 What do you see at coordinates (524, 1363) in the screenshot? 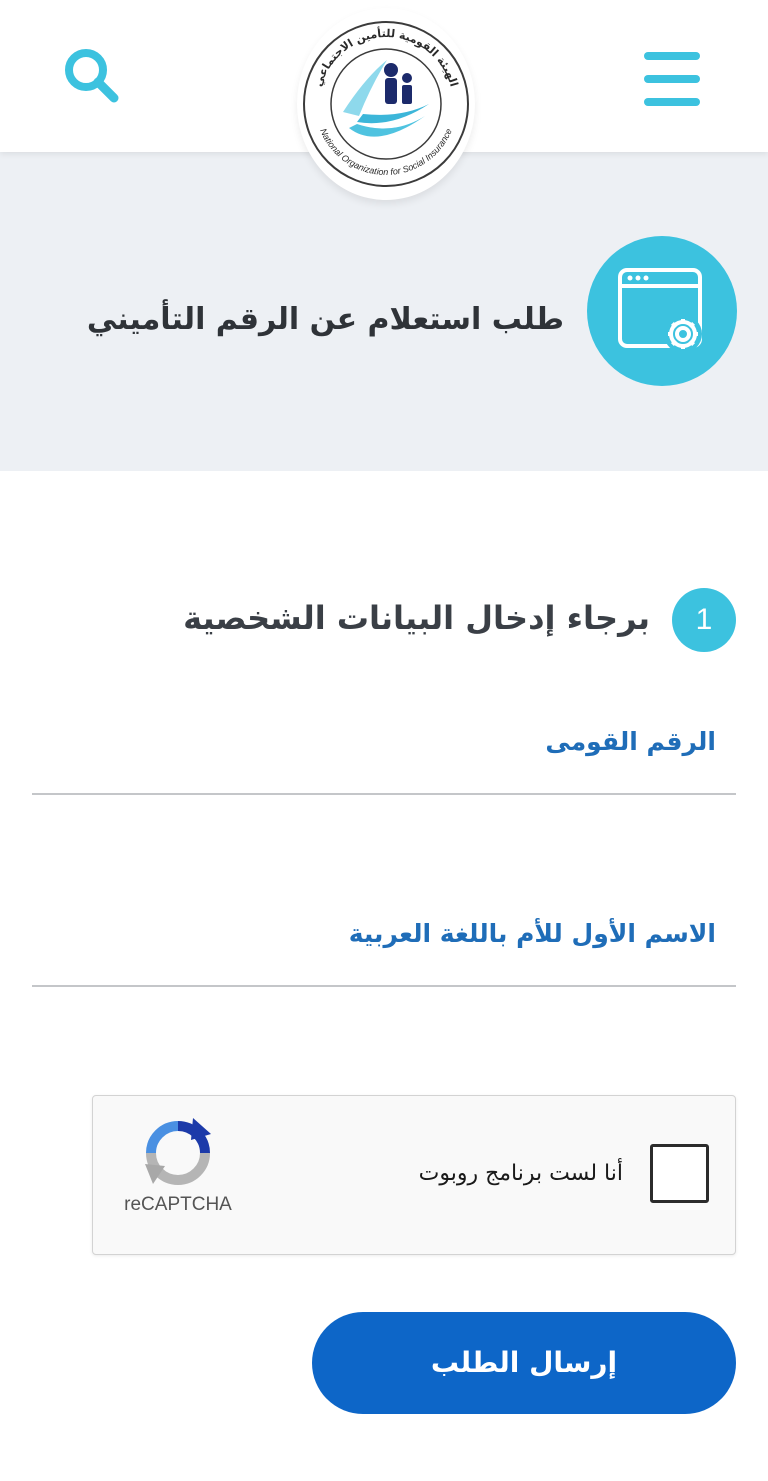
I see `submit-request-button: إرسال الطلب` at bounding box center [524, 1363].